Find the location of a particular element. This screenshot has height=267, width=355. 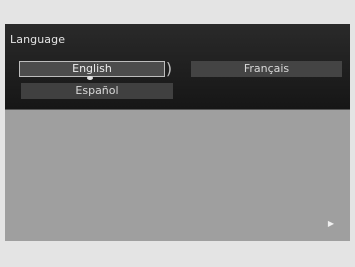

language-option-espanol: Español is located at coordinates (97, 91).